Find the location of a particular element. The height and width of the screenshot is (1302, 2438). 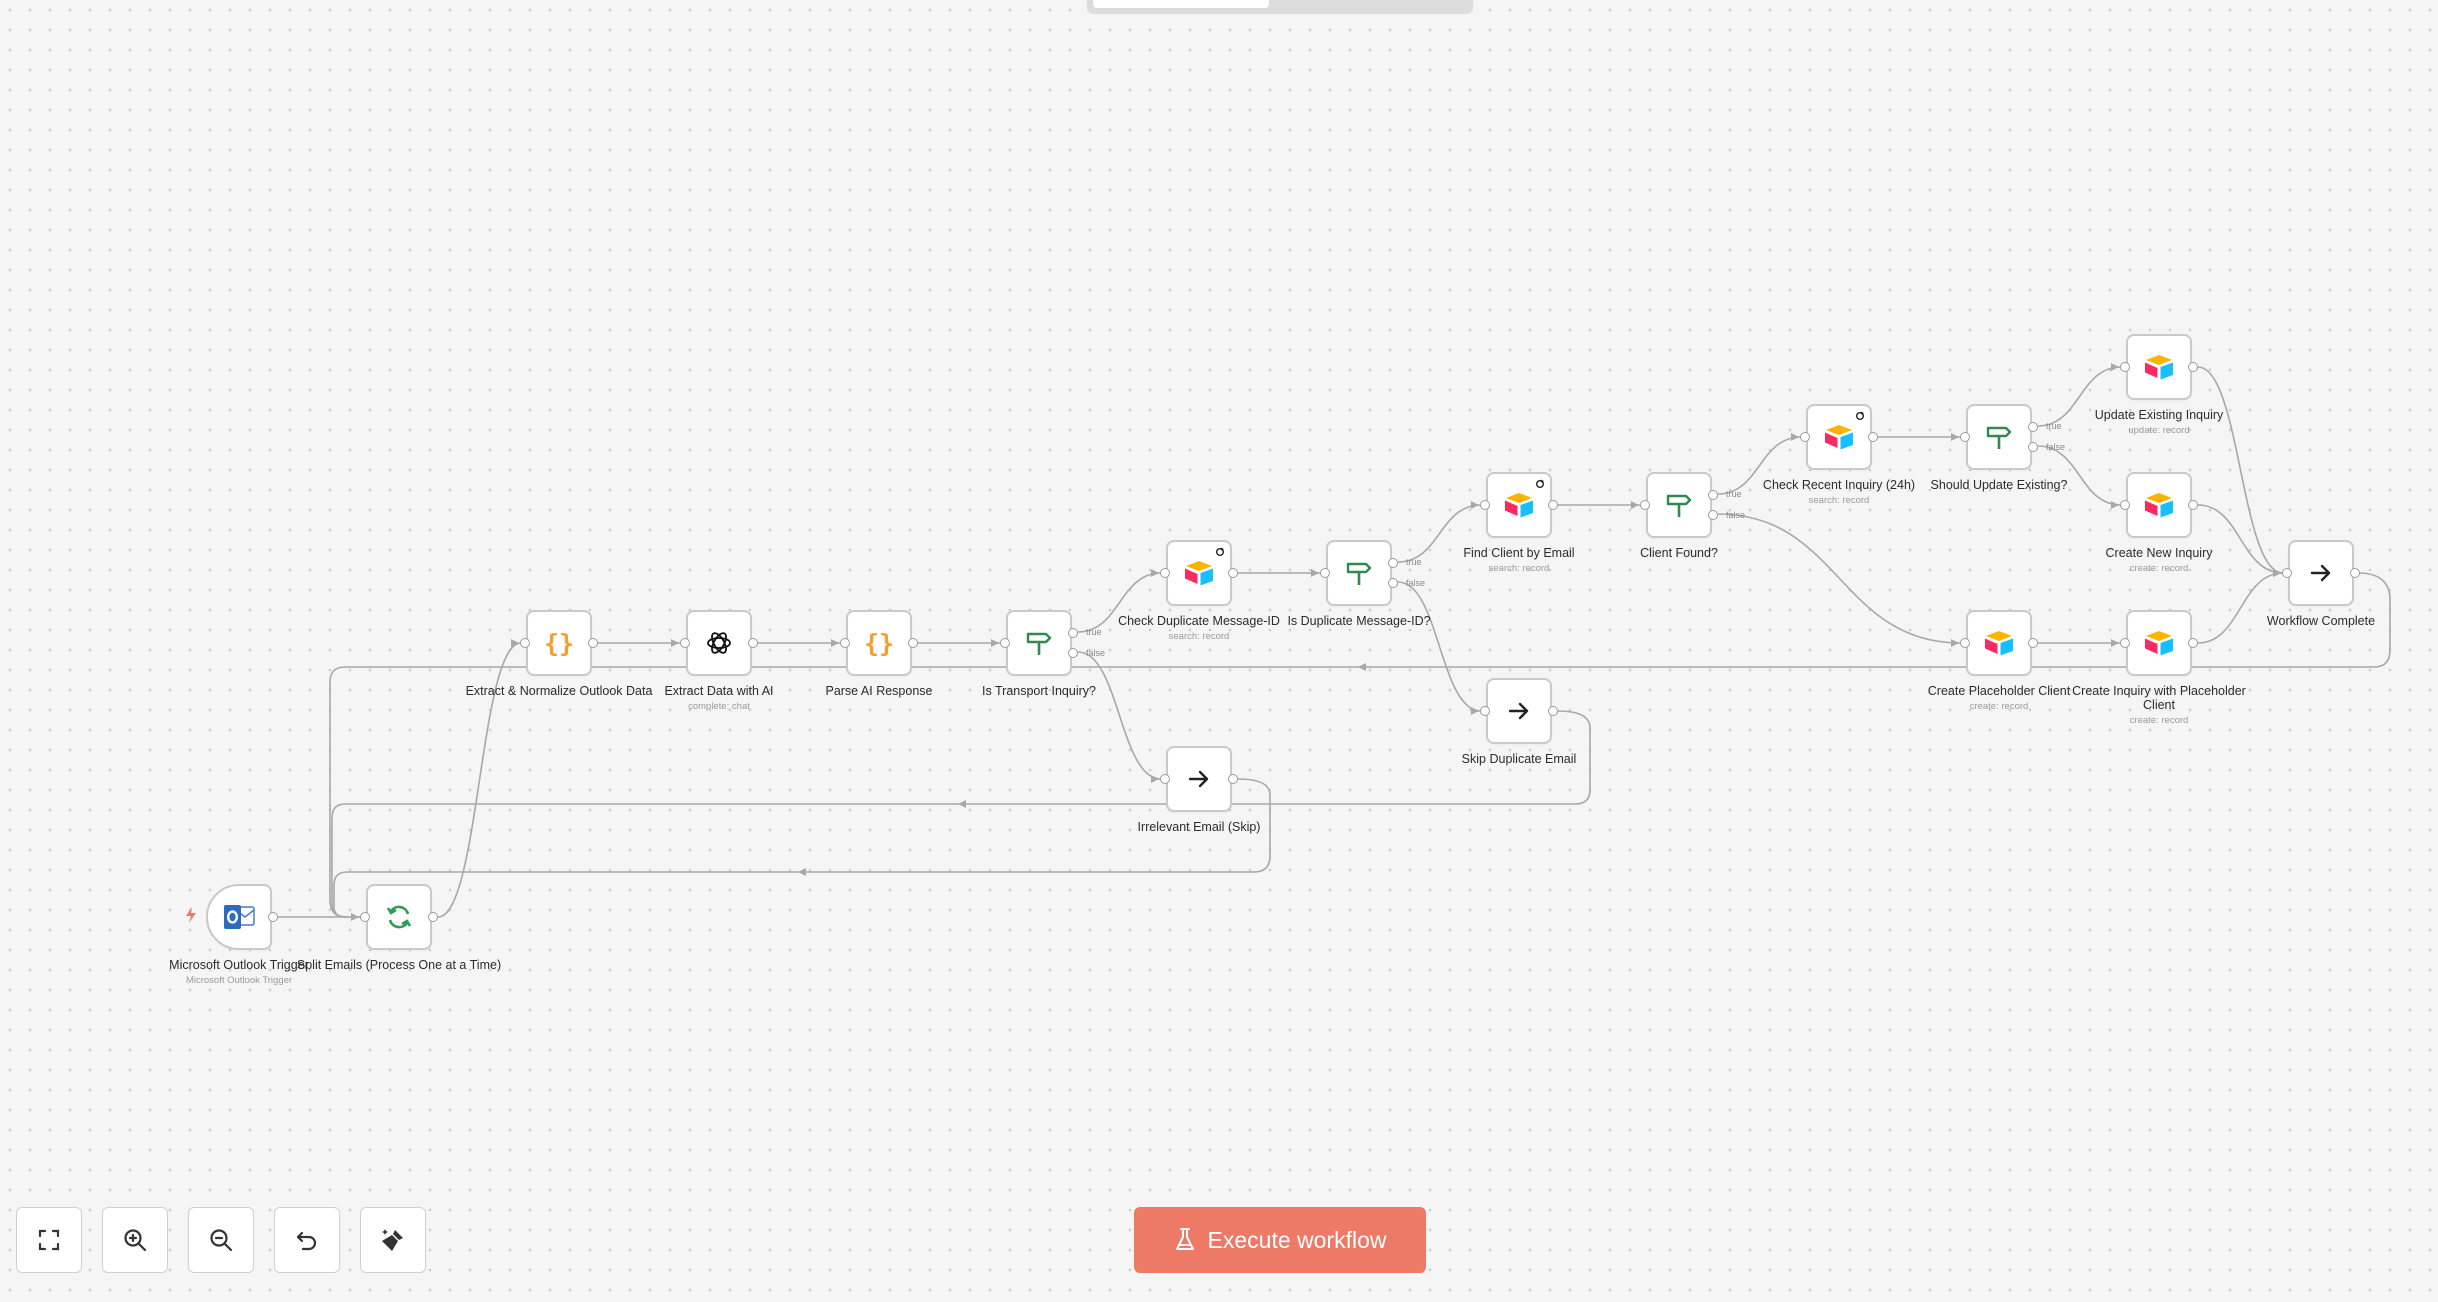

loop-skip-dup-to-split is located at coordinates (961, 814).